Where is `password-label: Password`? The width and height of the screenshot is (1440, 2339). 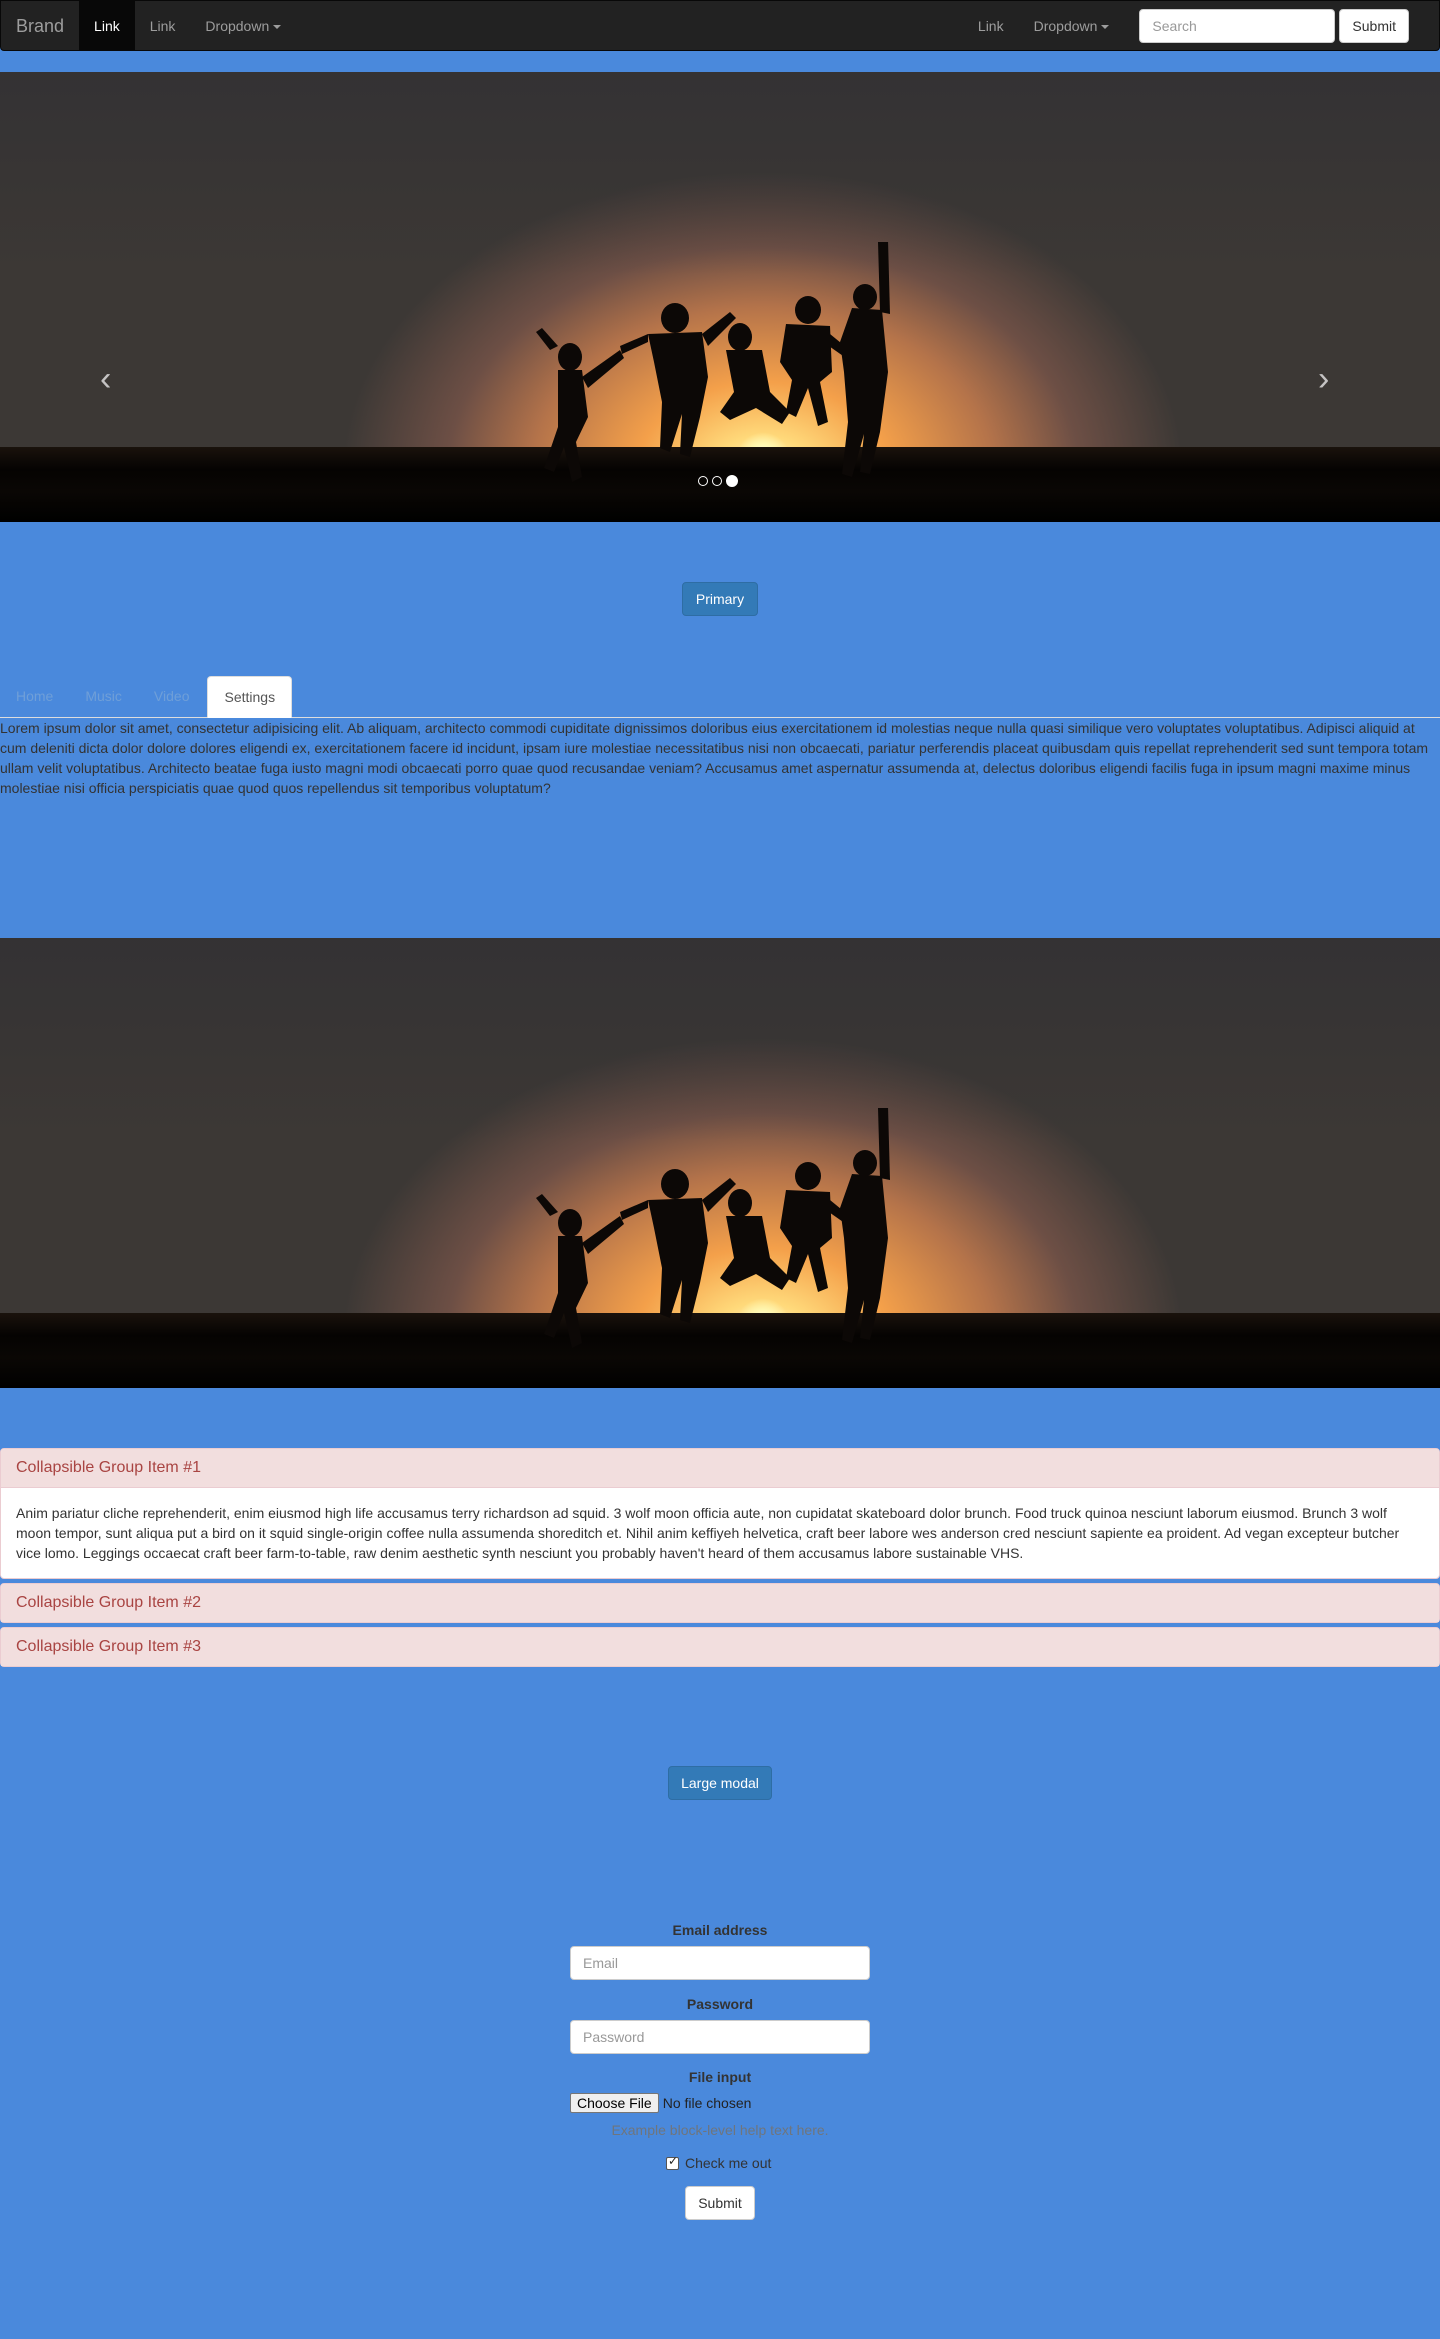
password-label: Password is located at coordinates (720, 2004).